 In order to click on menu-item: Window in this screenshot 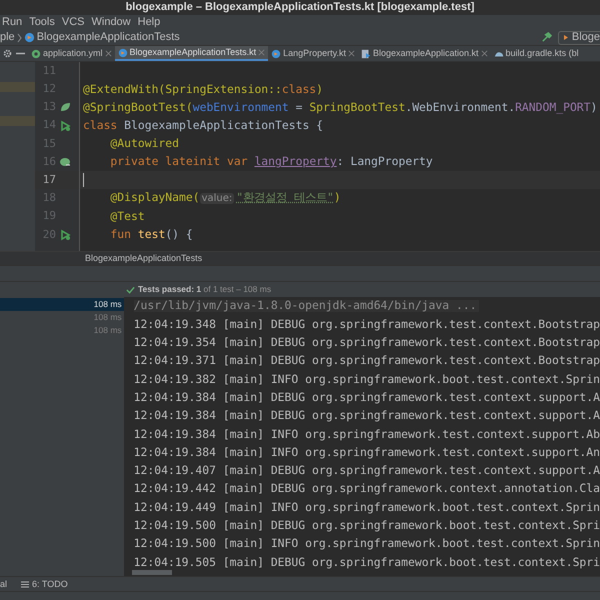, I will do `click(111, 22)`.